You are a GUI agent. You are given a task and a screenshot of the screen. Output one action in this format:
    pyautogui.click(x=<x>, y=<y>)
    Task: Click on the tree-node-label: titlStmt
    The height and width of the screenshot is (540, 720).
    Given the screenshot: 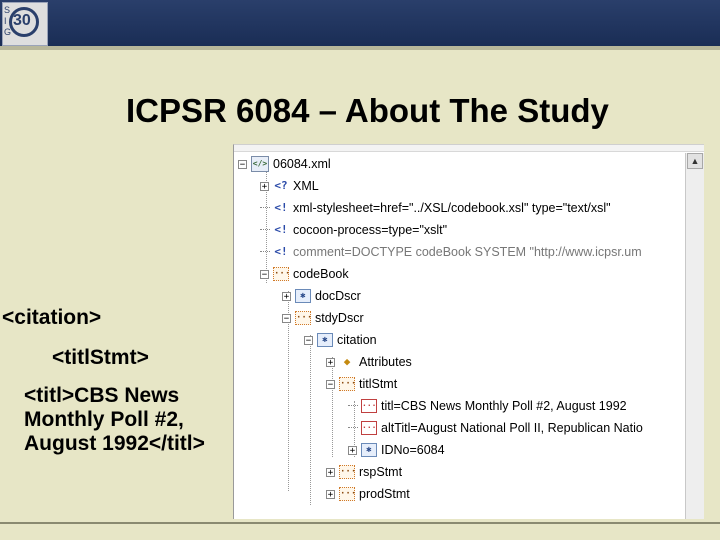 What is the action you would take?
    pyautogui.click(x=378, y=384)
    